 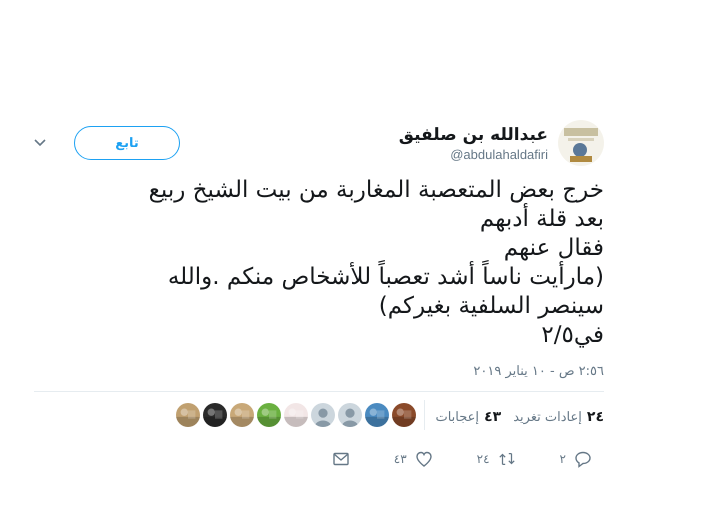 What do you see at coordinates (595, 416) in the screenshot?
I see `stat-count: ٢٤` at bounding box center [595, 416].